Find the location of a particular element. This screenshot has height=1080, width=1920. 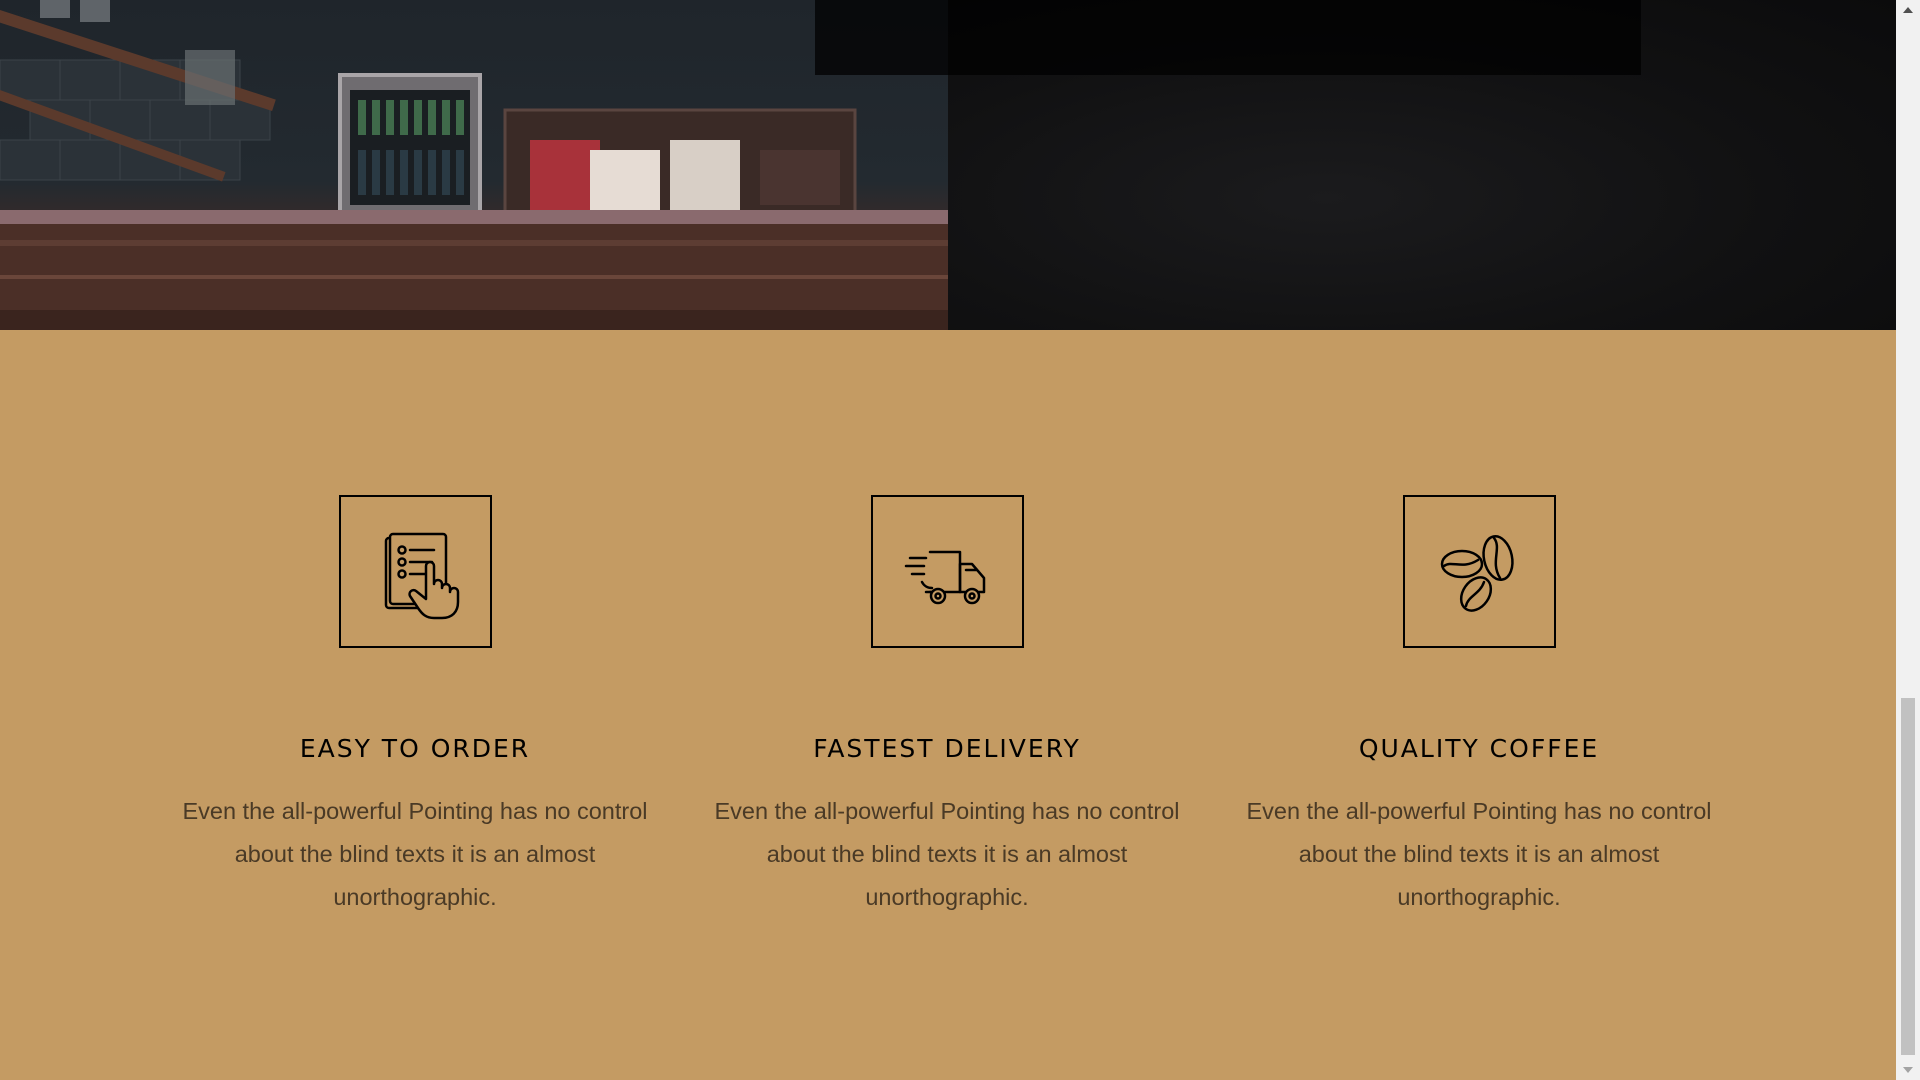

coffee-beans-icon is located at coordinates (1479, 571).